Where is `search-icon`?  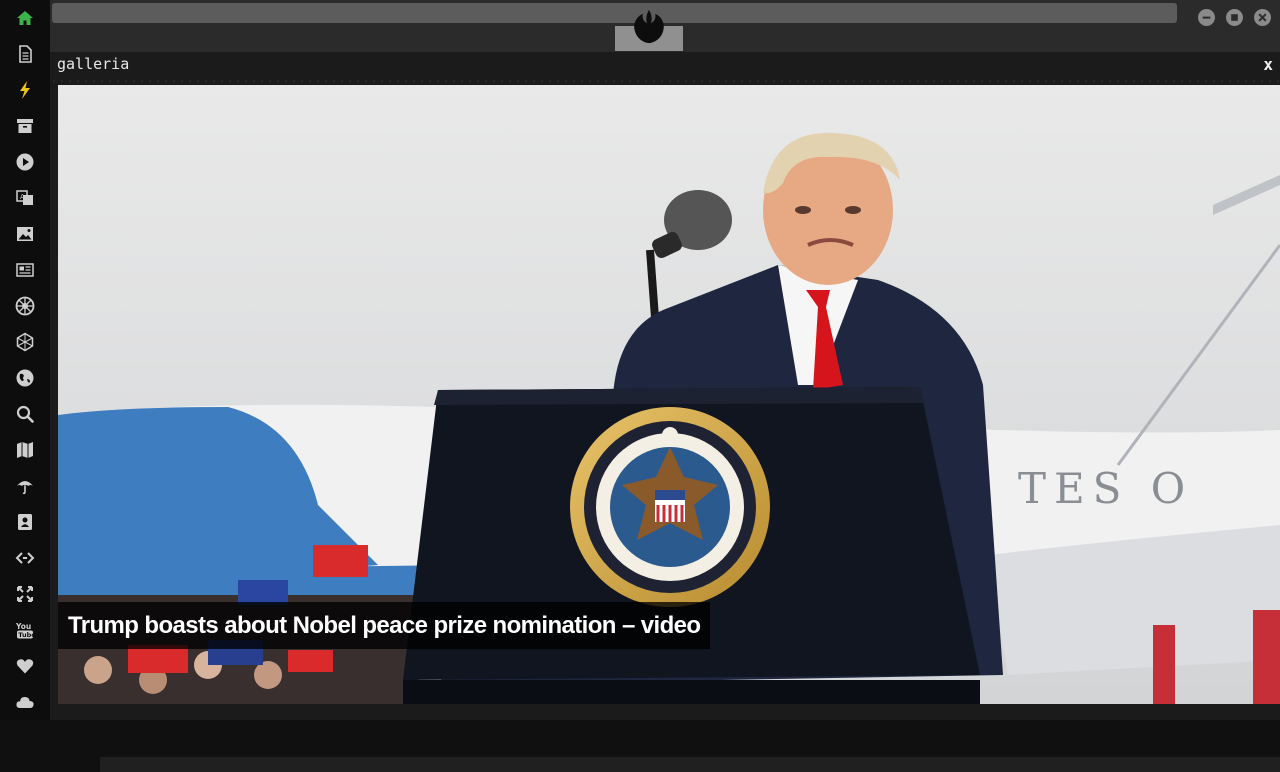
search-icon is located at coordinates (25, 414).